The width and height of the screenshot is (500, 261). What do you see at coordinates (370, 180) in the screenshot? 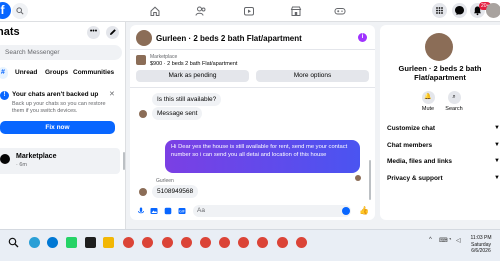
I see `message-scrollbar` at bounding box center [370, 180].